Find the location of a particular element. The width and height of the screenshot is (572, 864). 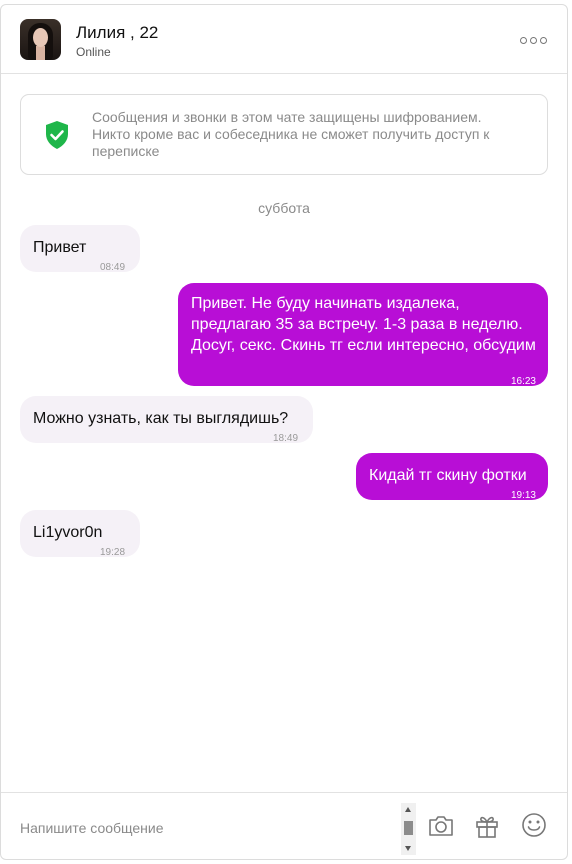

message-time: 19:13 is located at coordinates (523, 495).